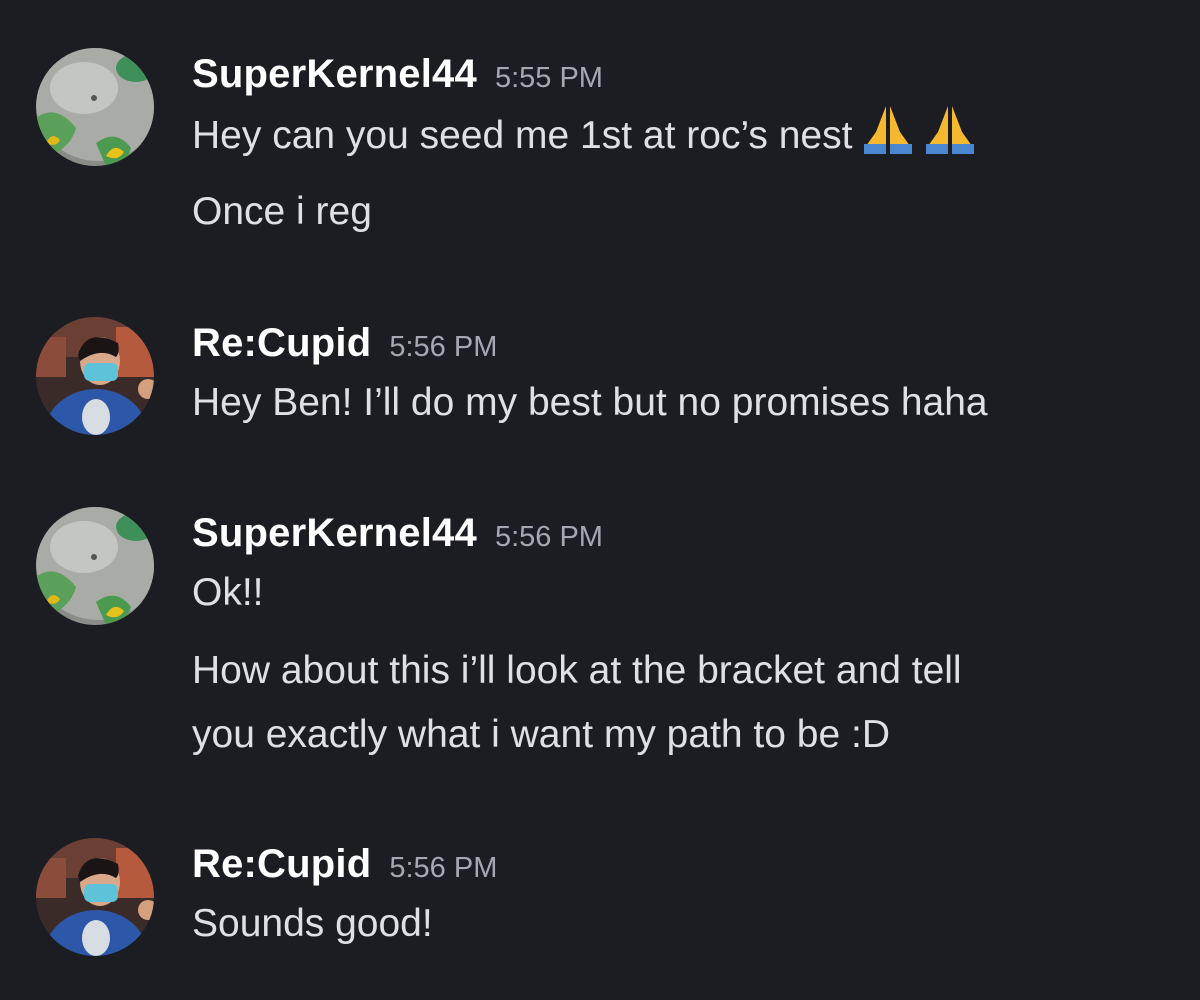 The image size is (1200, 1000). I want to click on message-header: SuperKernel44 5:55 PM, so click(397, 74).